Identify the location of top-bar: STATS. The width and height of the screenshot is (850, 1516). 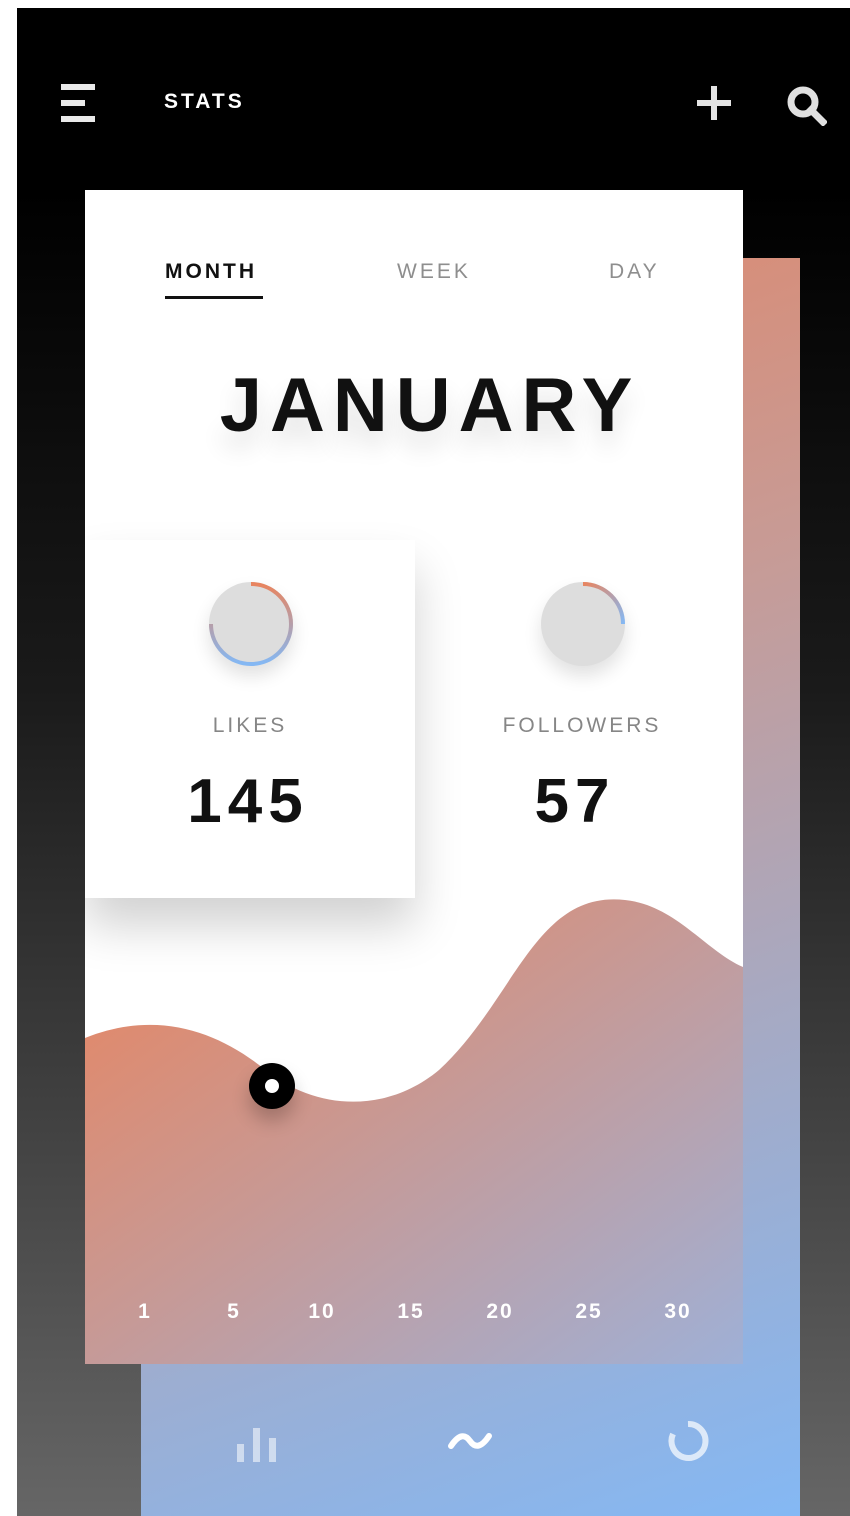
(433, 98).